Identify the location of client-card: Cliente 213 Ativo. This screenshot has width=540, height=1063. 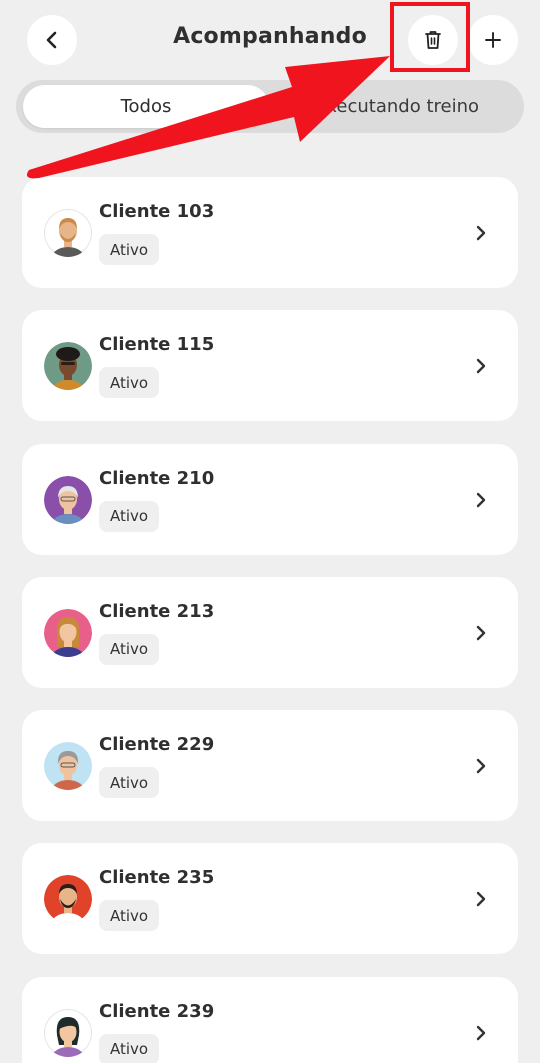
(270, 632).